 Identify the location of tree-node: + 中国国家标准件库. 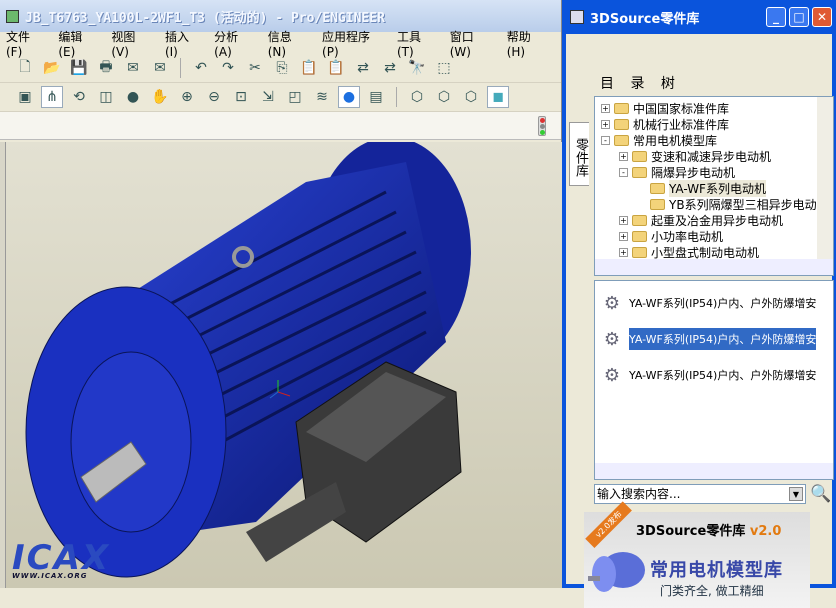
(717, 108).